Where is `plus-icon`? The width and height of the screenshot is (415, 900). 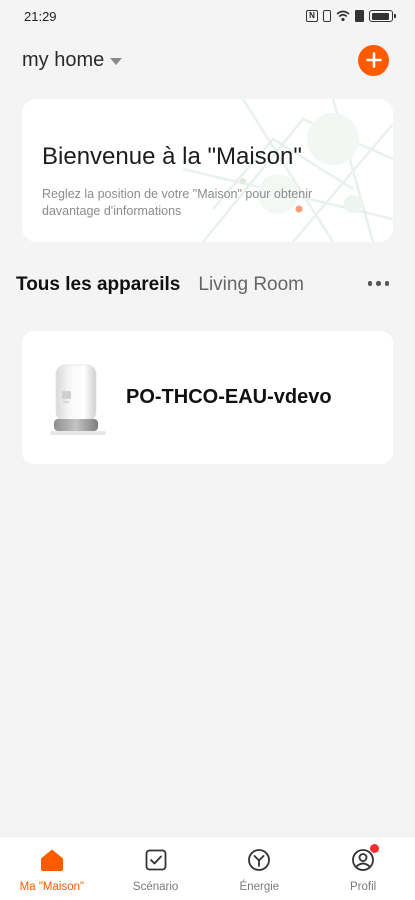 plus-icon is located at coordinates (373, 60).